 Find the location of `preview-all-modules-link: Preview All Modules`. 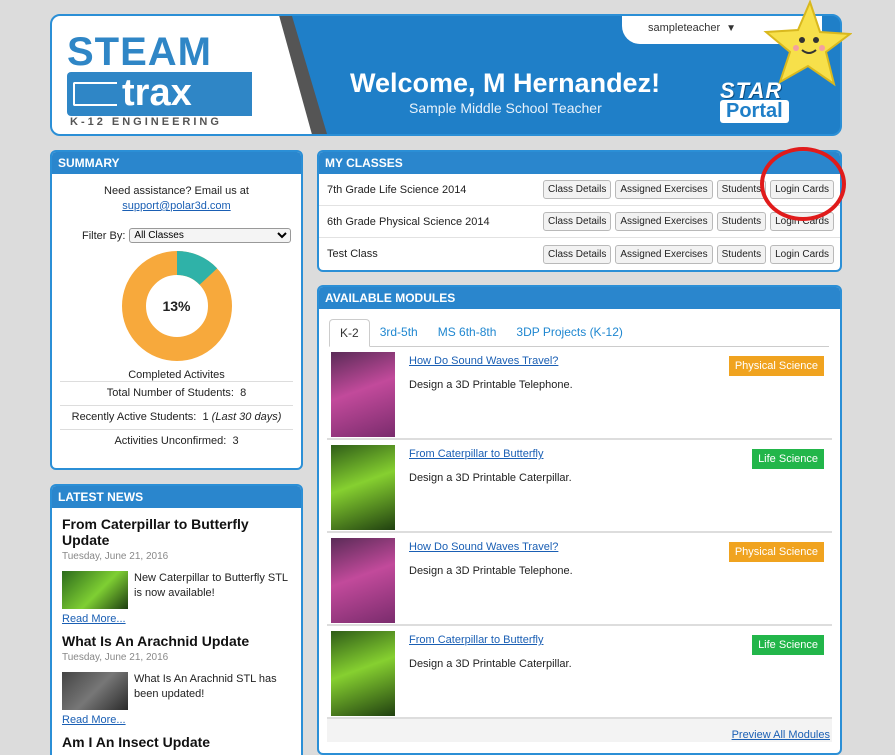

preview-all-modules-link: Preview All Modules is located at coordinates (781, 735).